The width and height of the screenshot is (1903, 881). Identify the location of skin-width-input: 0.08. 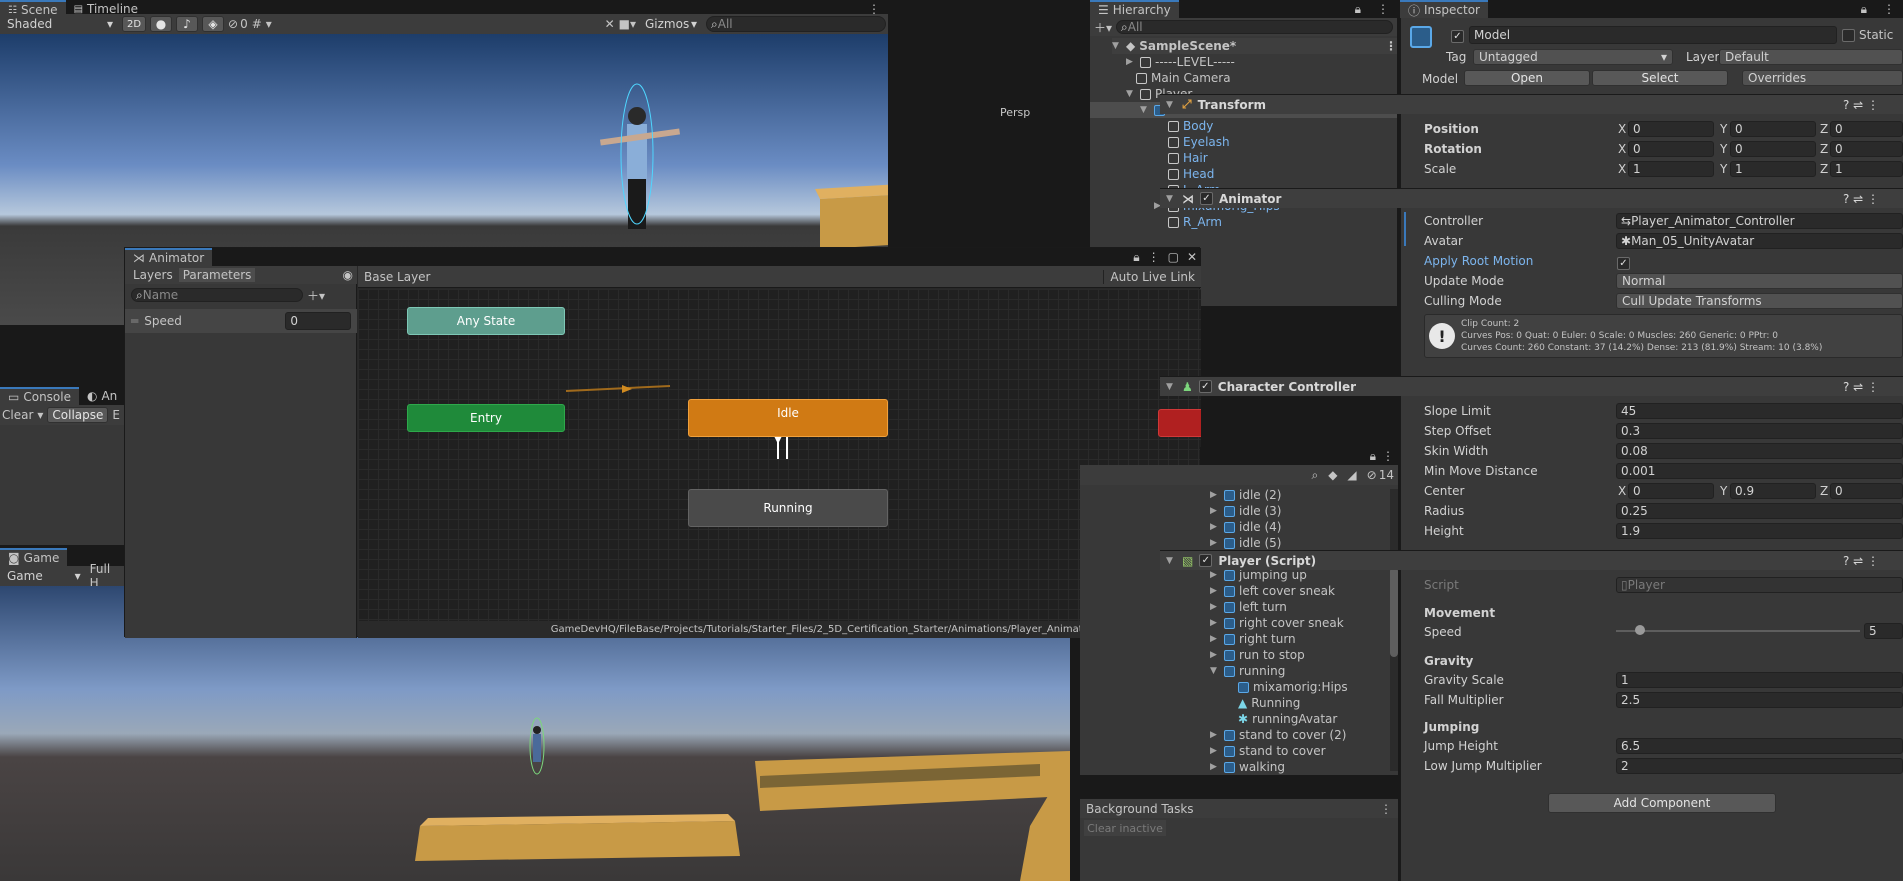
(1759, 451).